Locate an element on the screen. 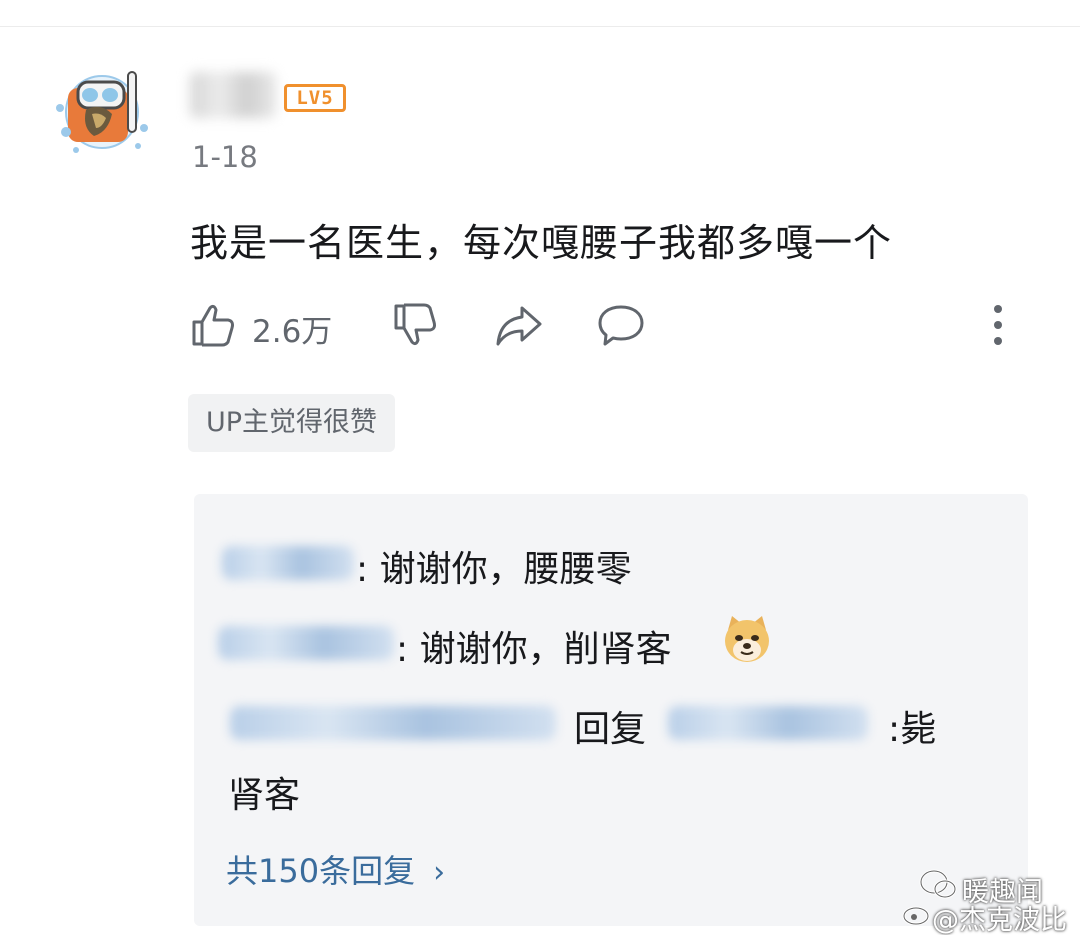 Image resolution: width=1080 pixels, height=935 pixels. reply-target-redacted is located at coordinates (768, 723).